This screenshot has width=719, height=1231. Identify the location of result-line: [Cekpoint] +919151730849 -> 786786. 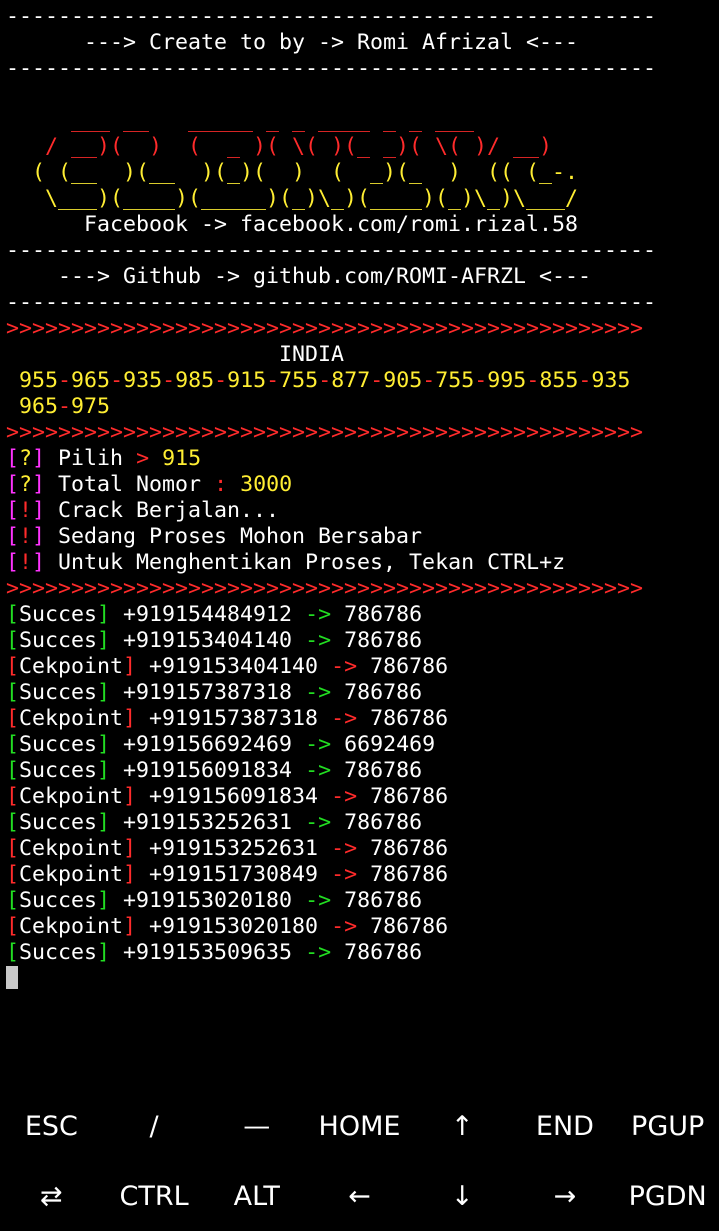
(359, 875).